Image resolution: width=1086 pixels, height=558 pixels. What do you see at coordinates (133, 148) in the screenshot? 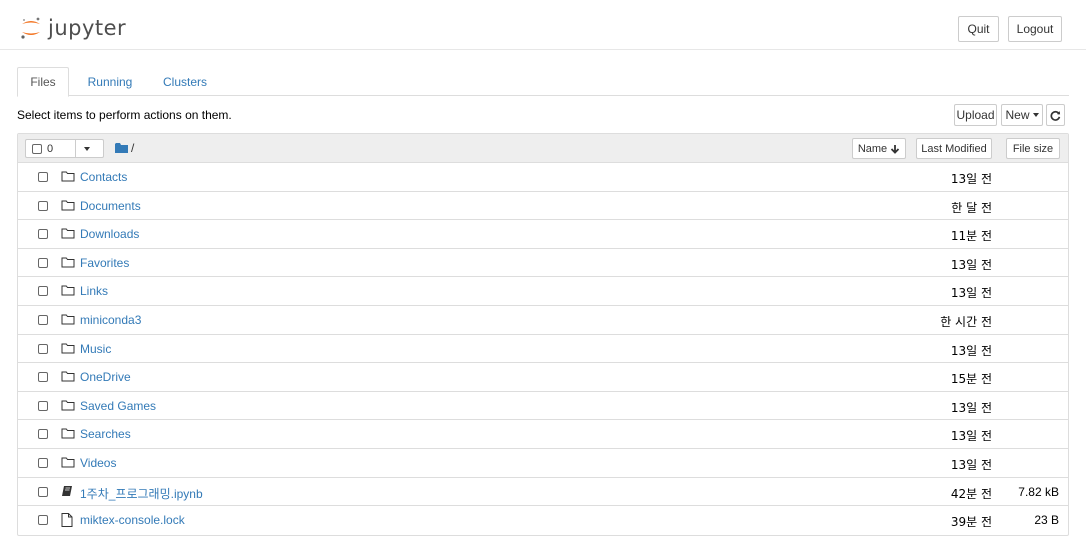
I see `breadcrumb-path: /` at bounding box center [133, 148].